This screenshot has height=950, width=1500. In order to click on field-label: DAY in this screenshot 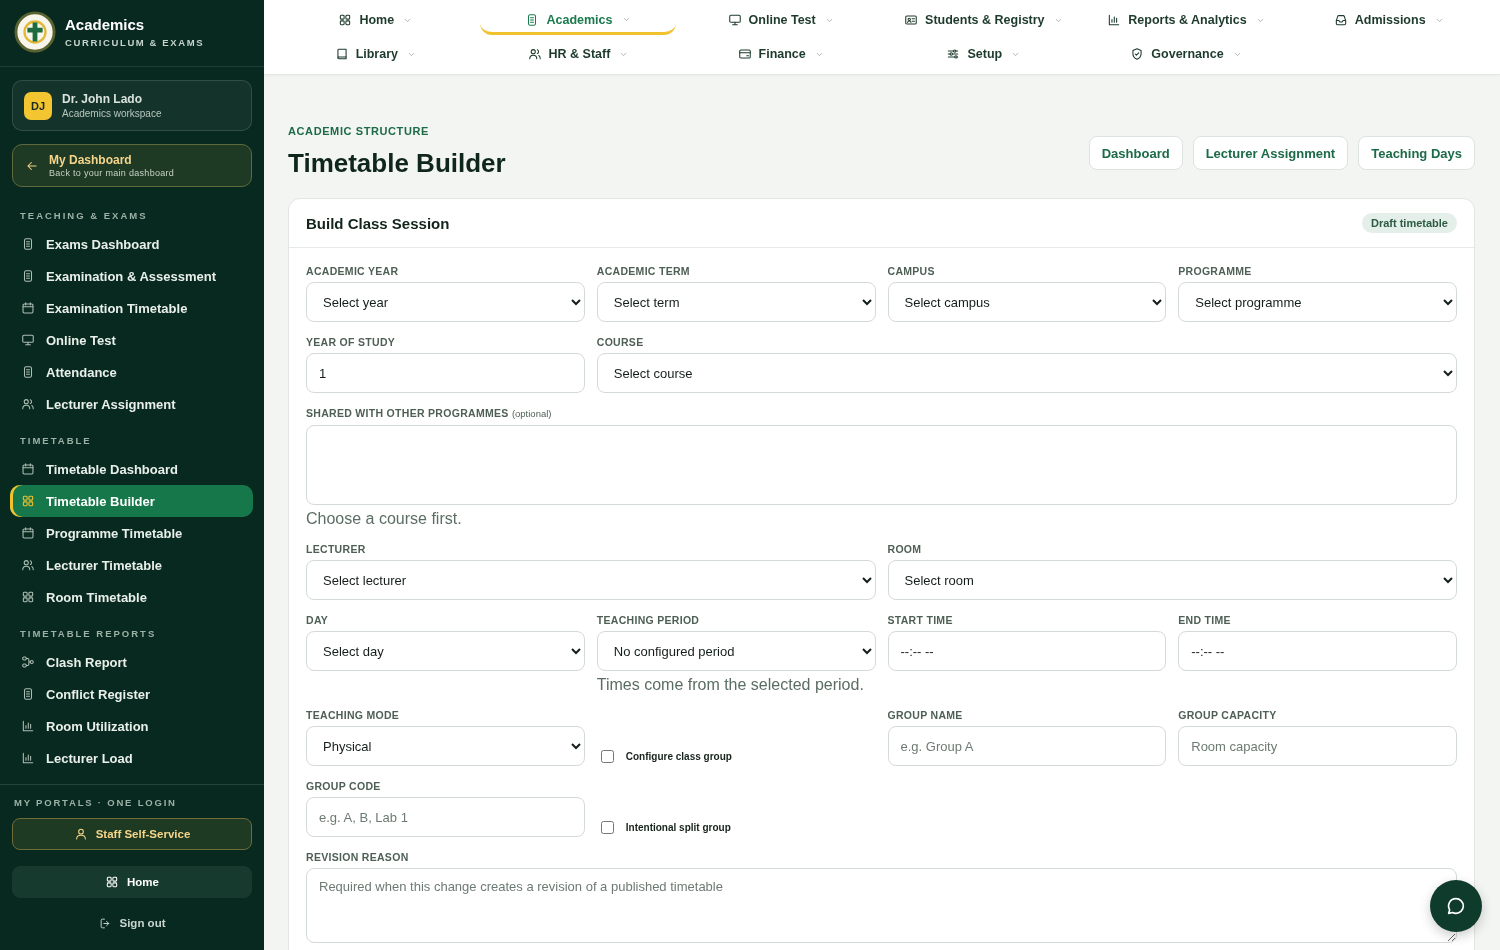, I will do `click(317, 620)`.